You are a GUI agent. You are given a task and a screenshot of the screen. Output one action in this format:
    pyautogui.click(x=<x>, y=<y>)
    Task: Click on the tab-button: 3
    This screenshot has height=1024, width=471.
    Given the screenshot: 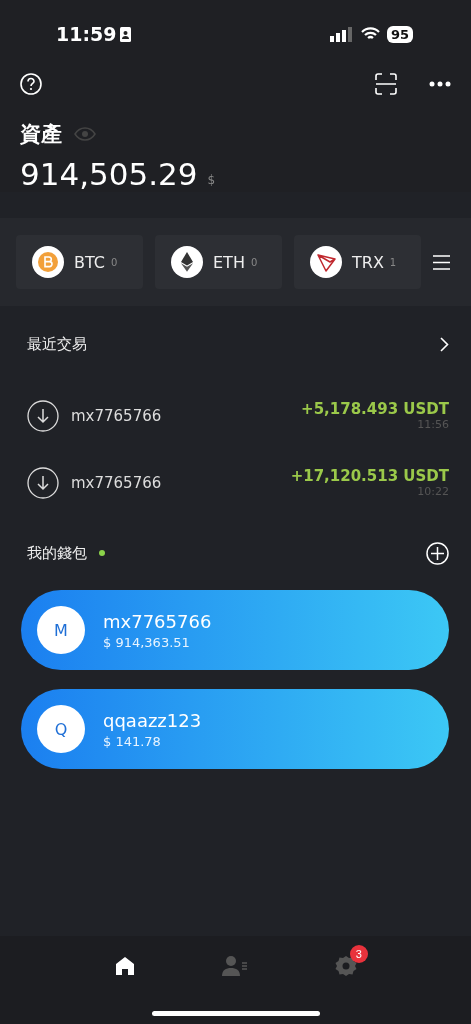 What is the action you would take?
    pyautogui.click(x=345, y=966)
    